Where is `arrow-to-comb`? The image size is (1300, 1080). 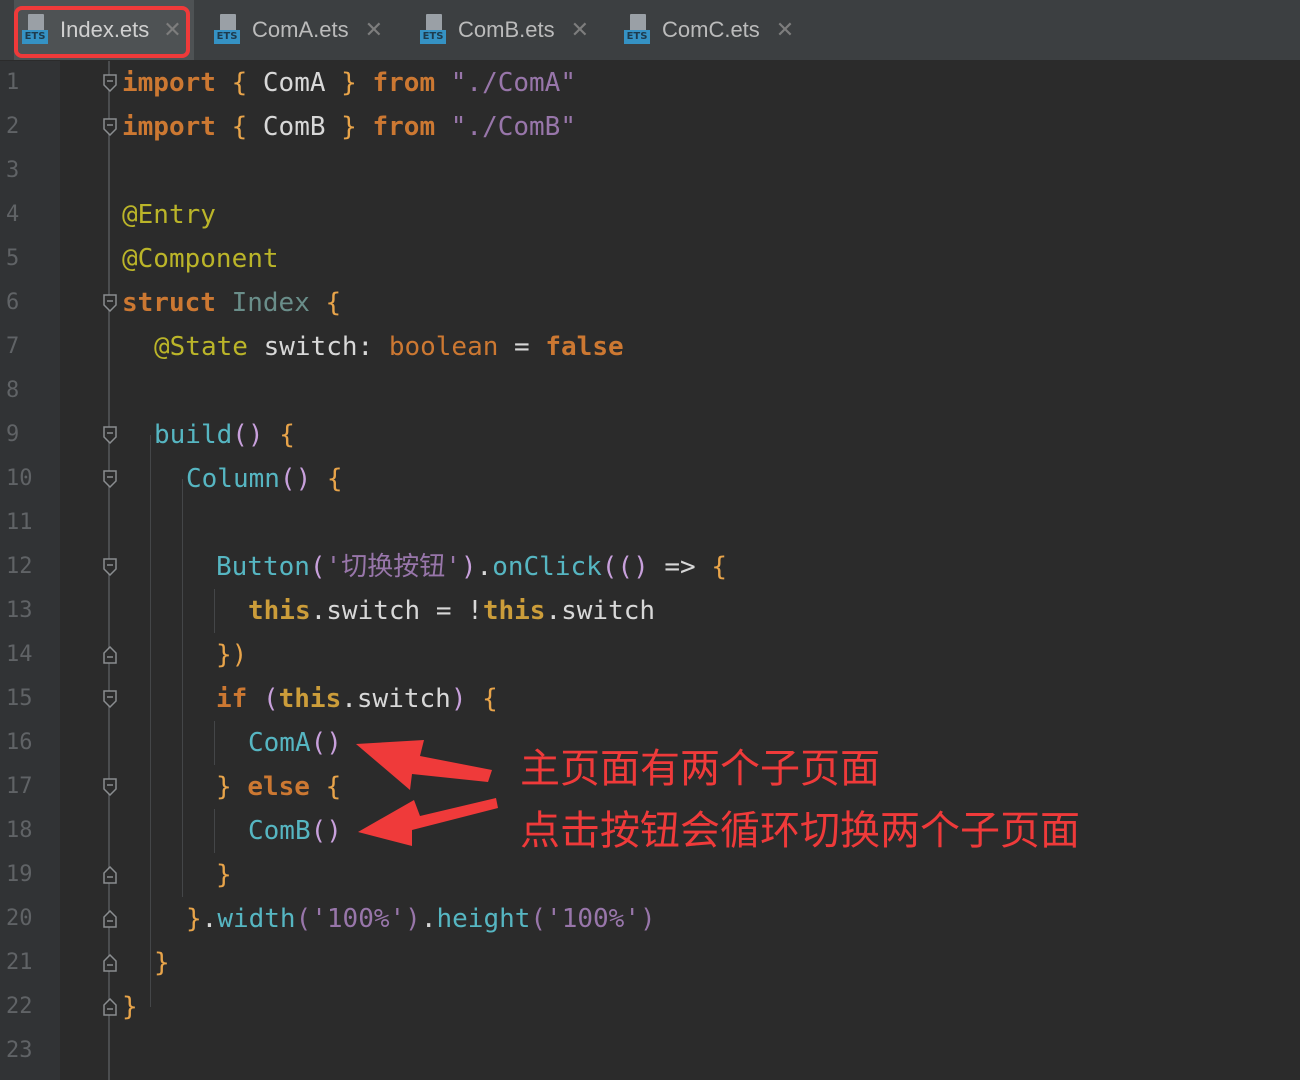 arrow-to-comb is located at coordinates (428, 822).